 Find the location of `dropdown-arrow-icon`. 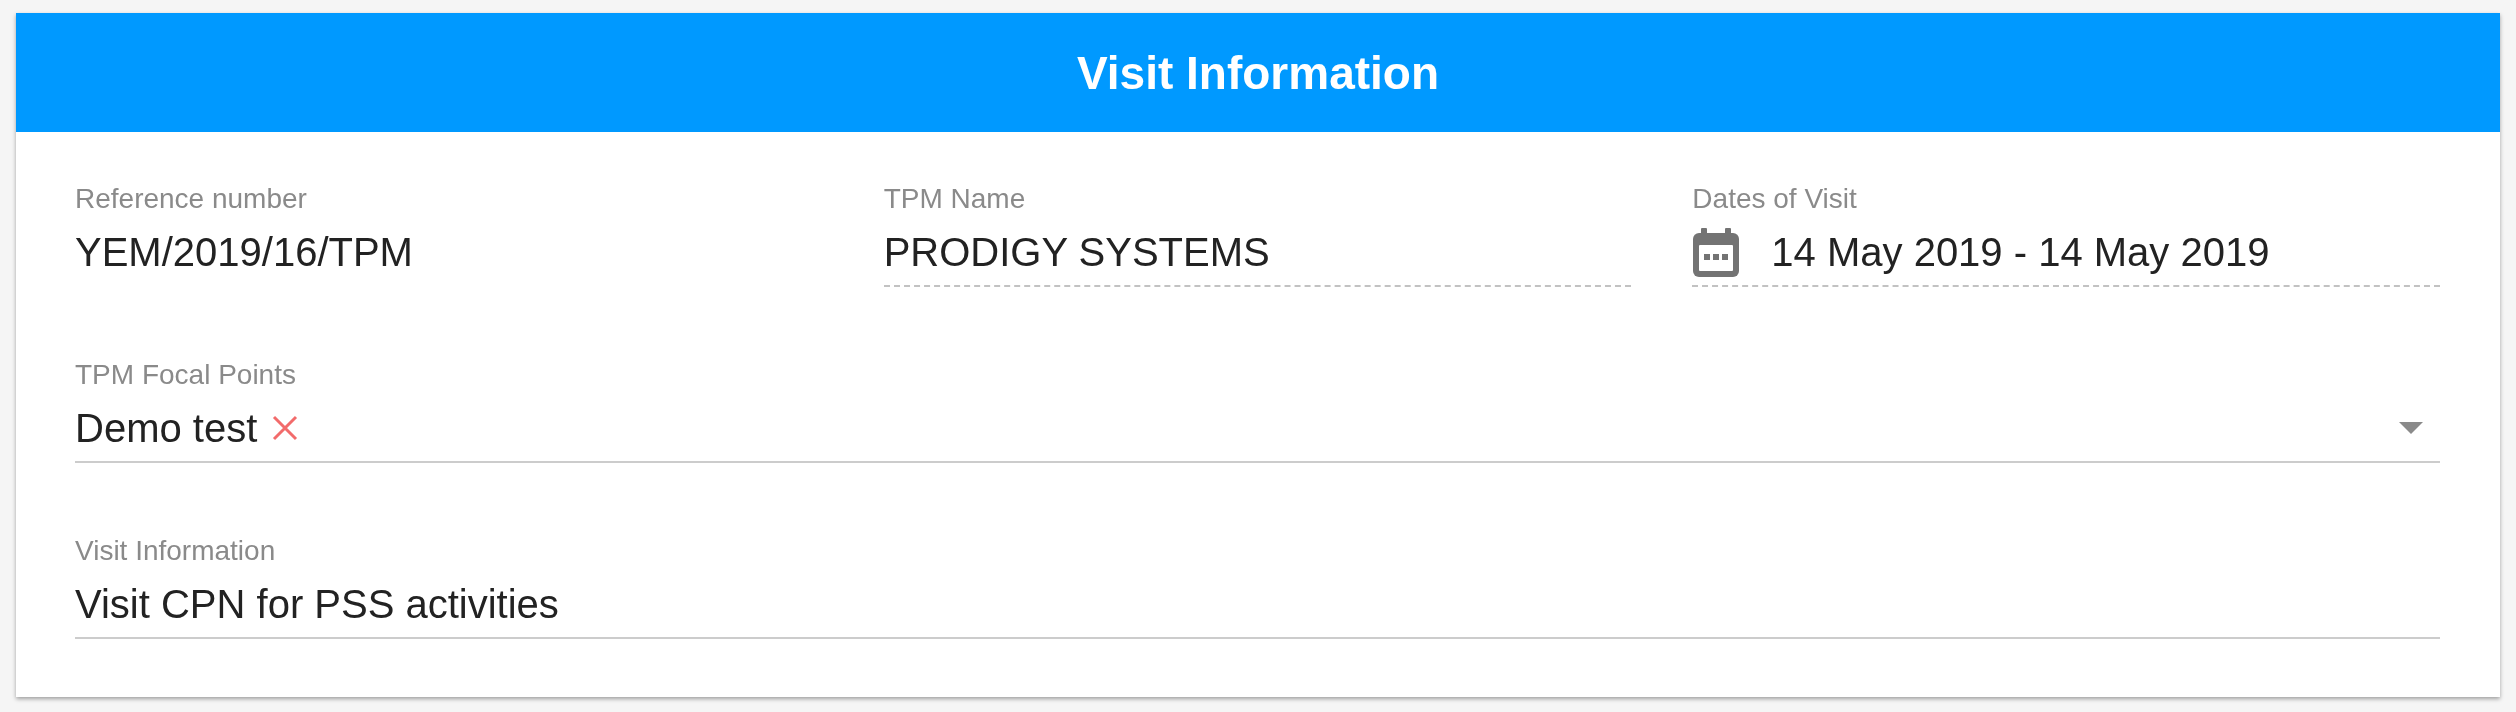

dropdown-arrow-icon is located at coordinates (2411, 428).